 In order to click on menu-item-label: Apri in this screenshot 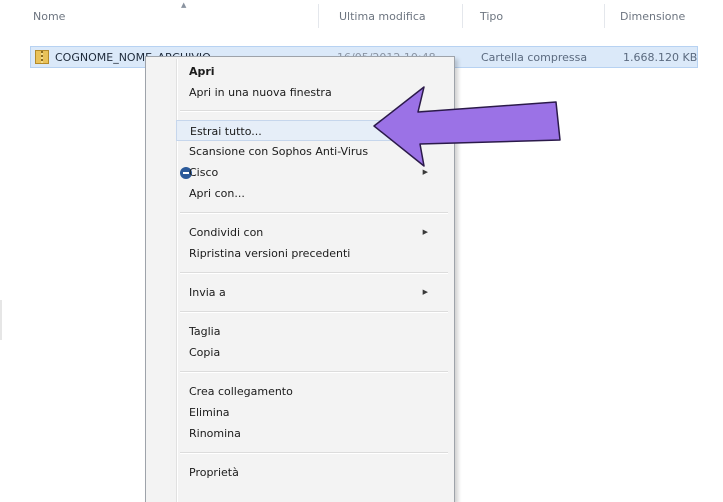, I will do `click(202, 71)`.